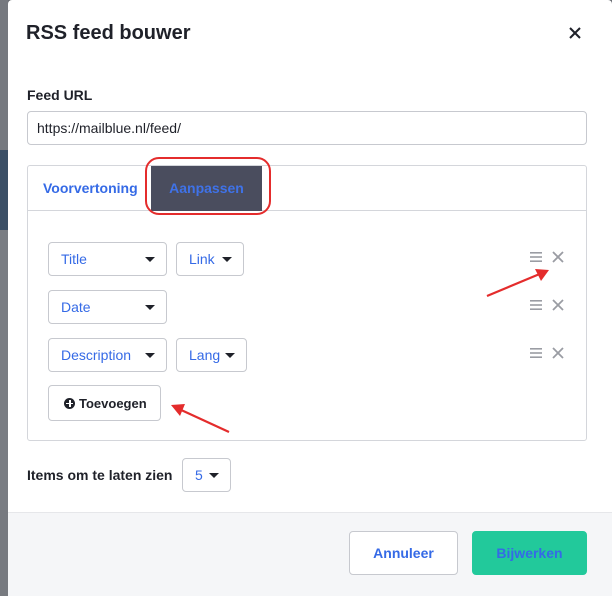 This screenshot has height=596, width=612. Describe the element at coordinates (310, 554) in the screenshot. I see `modal-footer: Annuleer Bijwerken` at that location.